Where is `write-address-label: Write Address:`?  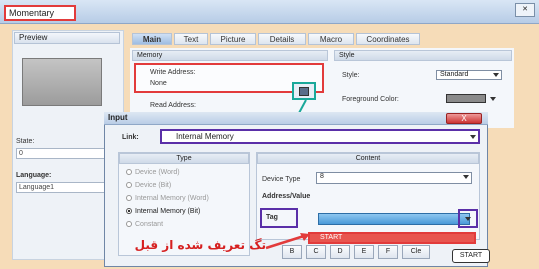
write-address-label: Write Address: is located at coordinates (173, 72).